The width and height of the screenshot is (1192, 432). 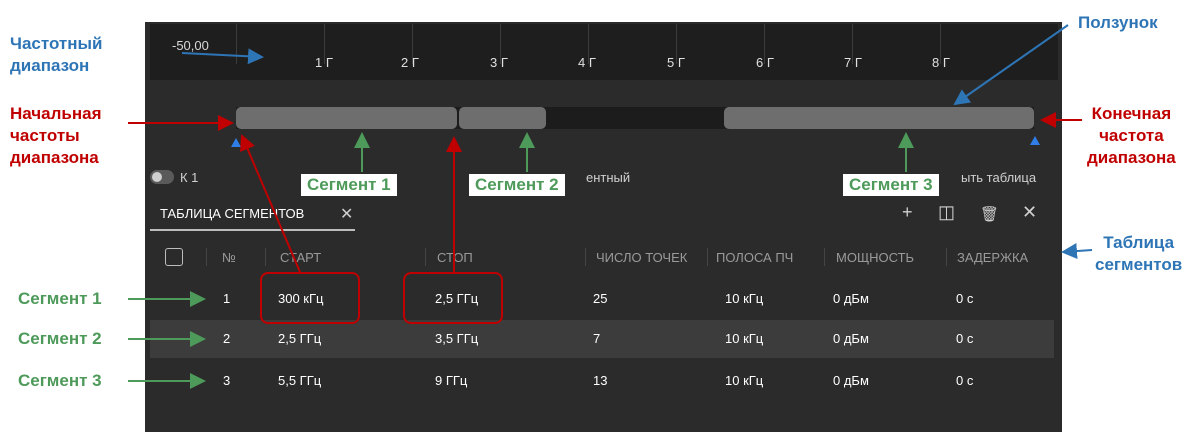 I want to click on table-arrow, so click(x=1077, y=251).